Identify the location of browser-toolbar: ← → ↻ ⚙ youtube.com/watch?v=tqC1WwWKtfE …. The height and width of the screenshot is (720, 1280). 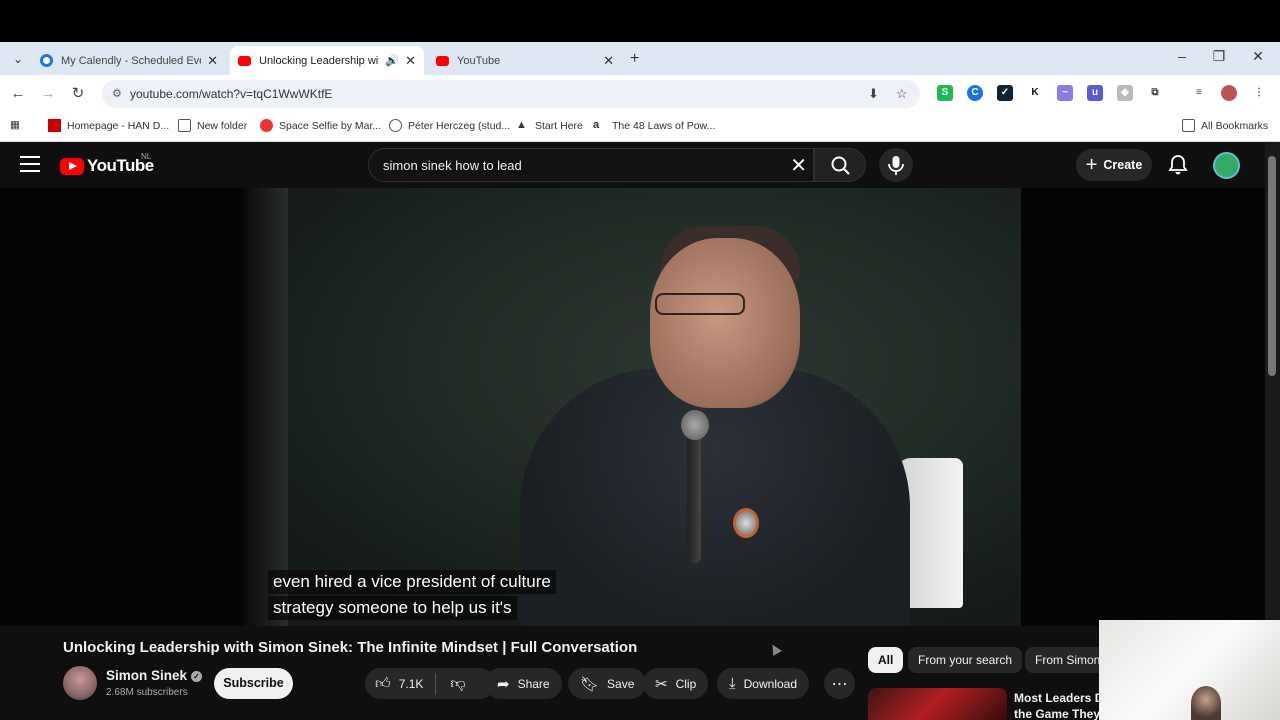
(640, 94).